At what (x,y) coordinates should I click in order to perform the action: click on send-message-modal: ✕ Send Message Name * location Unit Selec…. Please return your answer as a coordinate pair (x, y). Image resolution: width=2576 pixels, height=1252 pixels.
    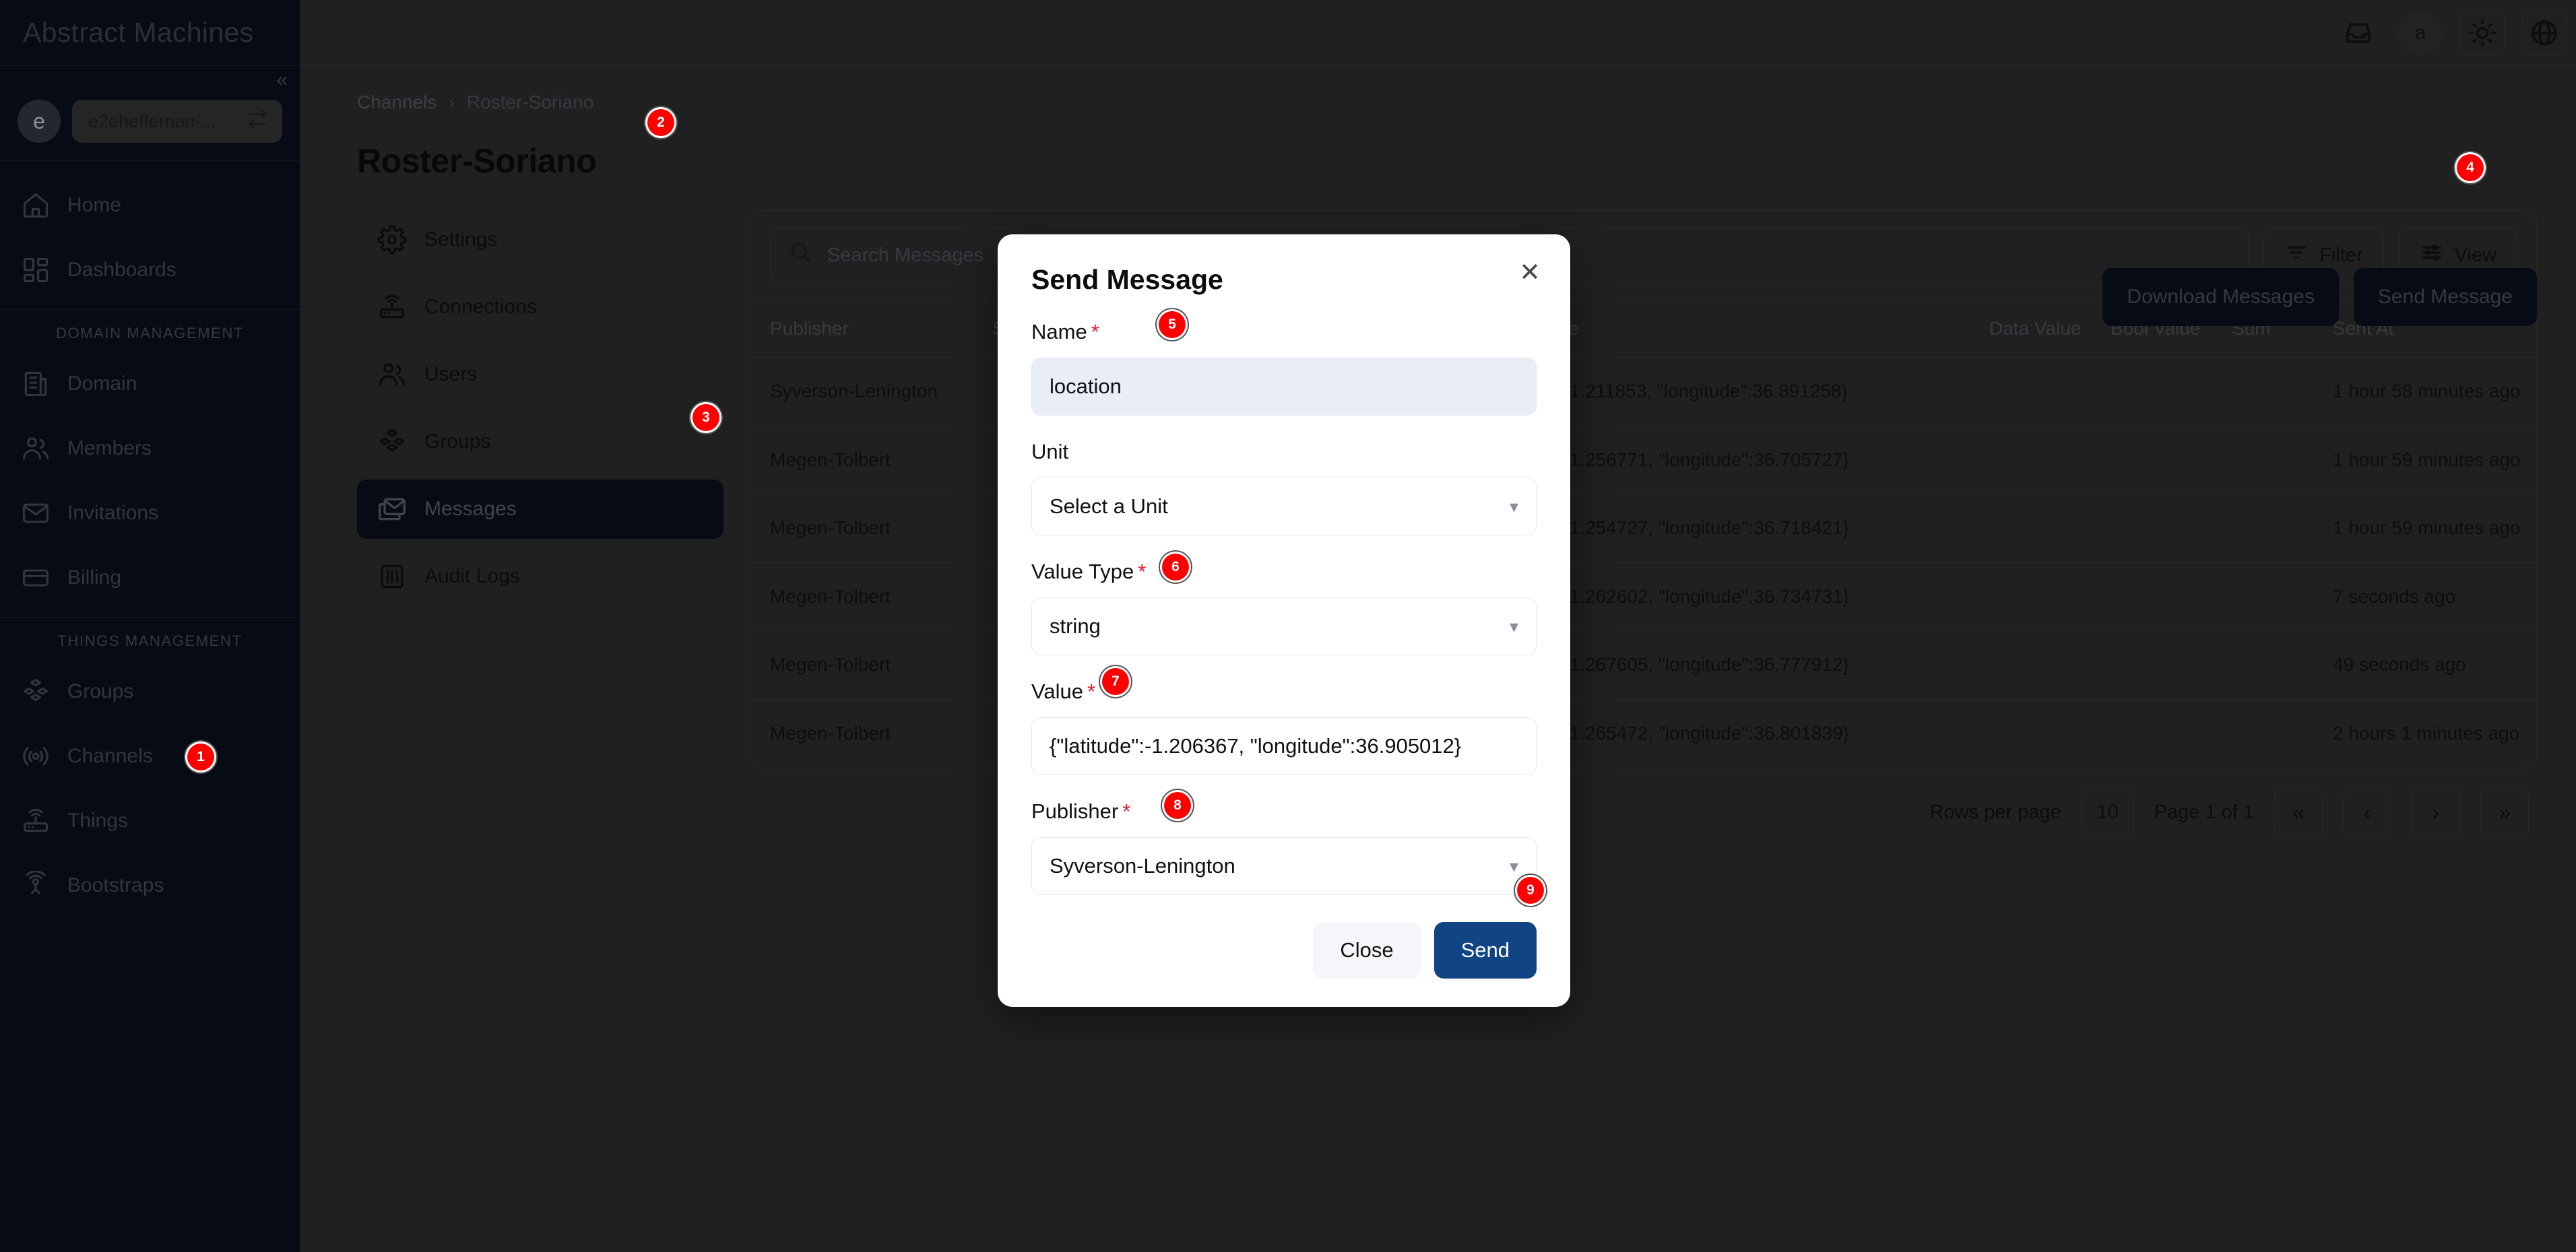
    Looking at the image, I should click on (1284, 620).